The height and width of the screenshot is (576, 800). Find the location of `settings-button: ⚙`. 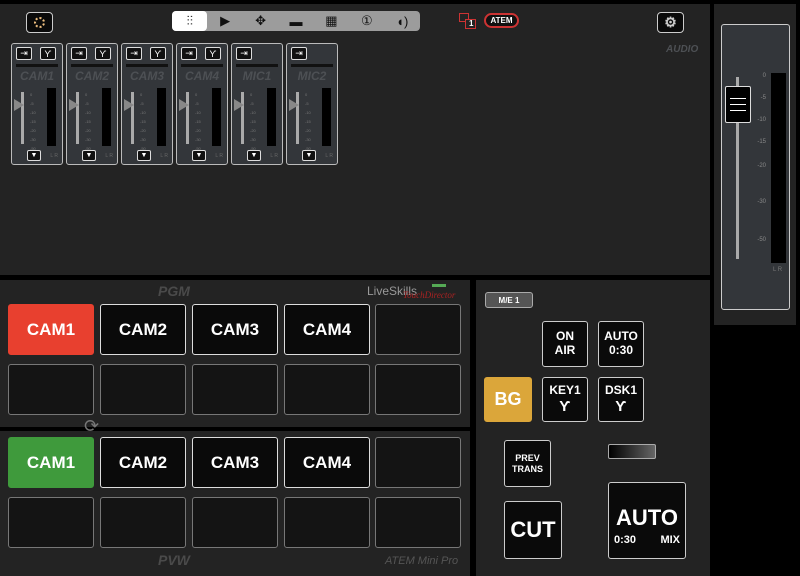

settings-button: ⚙ is located at coordinates (670, 22).